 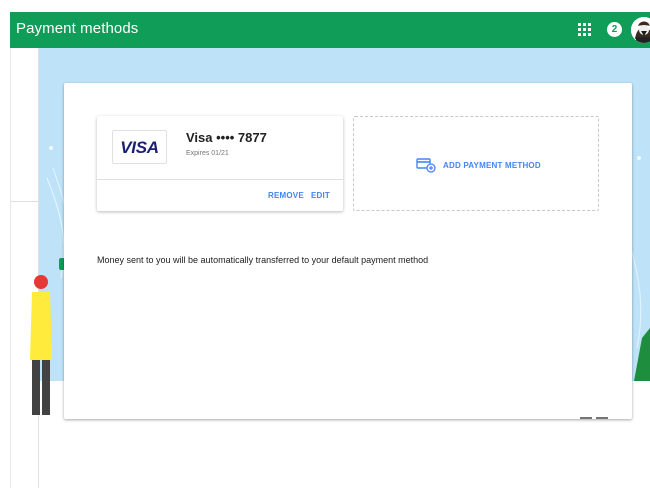 What do you see at coordinates (207, 153) in the screenshot?
I see `card-expiry: Expires 01/21` at bounding box center [207, 153].